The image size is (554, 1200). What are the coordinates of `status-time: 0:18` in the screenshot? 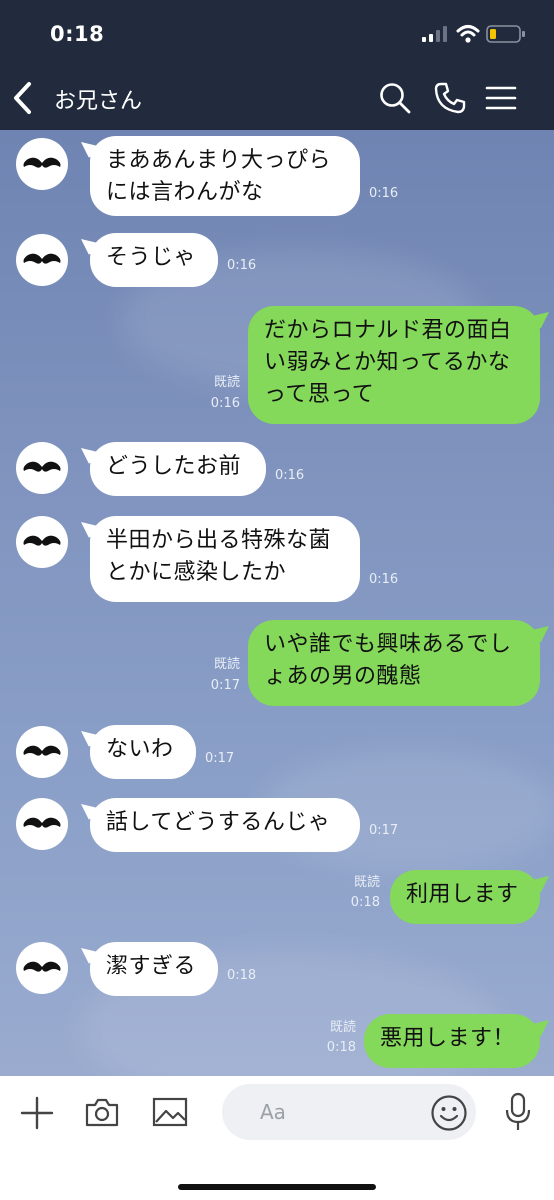 It's located at (77, 34).